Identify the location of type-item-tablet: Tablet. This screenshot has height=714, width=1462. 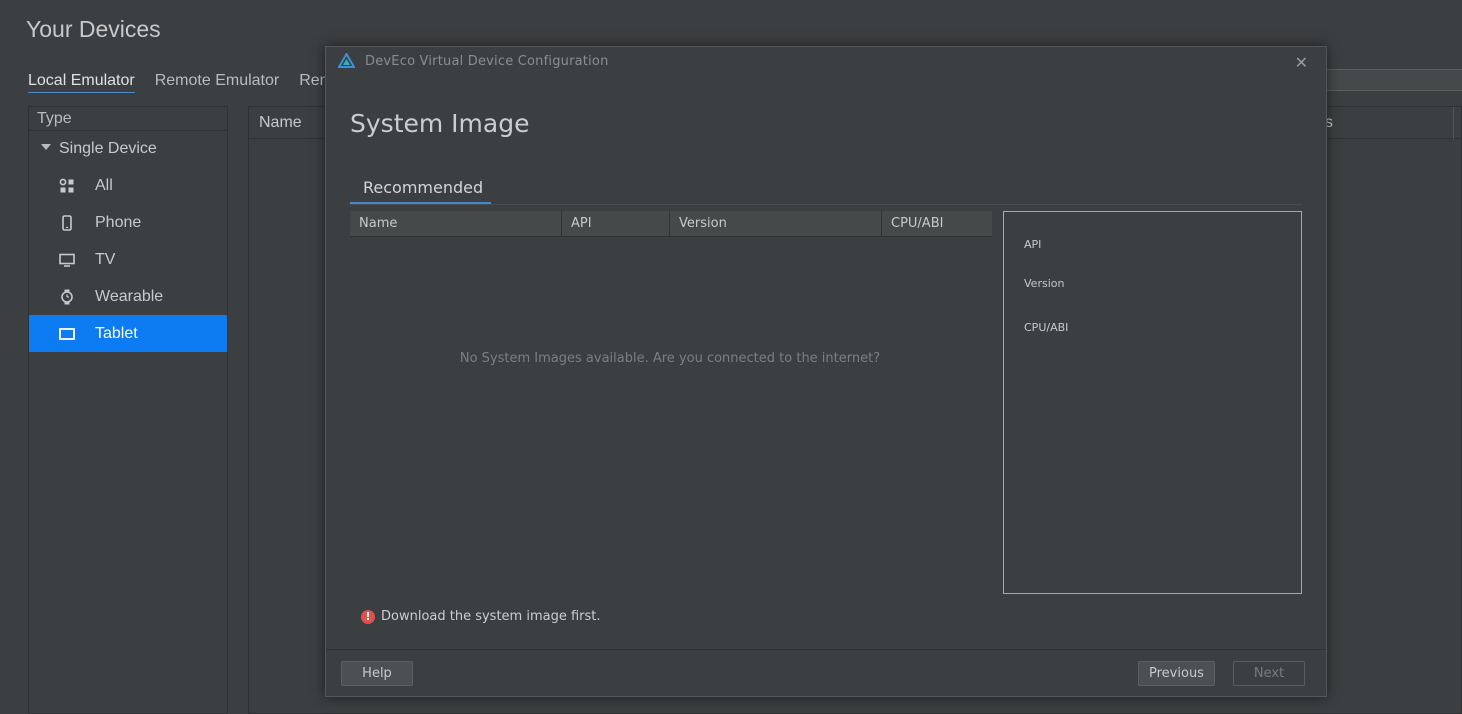
(128, 333).